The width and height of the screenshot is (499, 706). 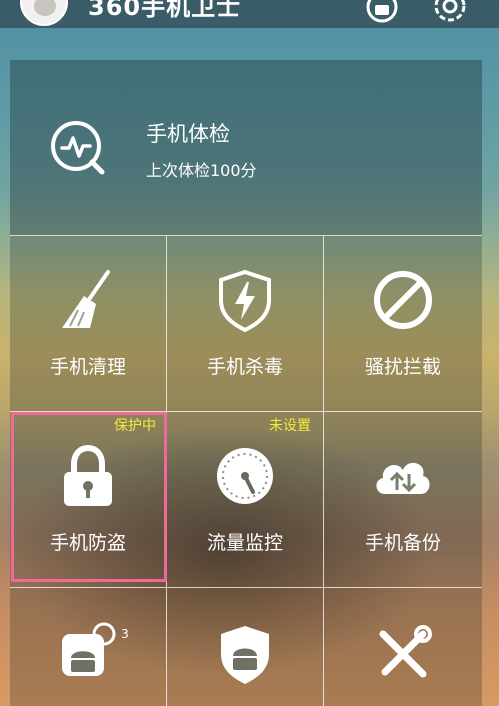 I want to click on tile-privacy-protect, so click(x=245, y=647).